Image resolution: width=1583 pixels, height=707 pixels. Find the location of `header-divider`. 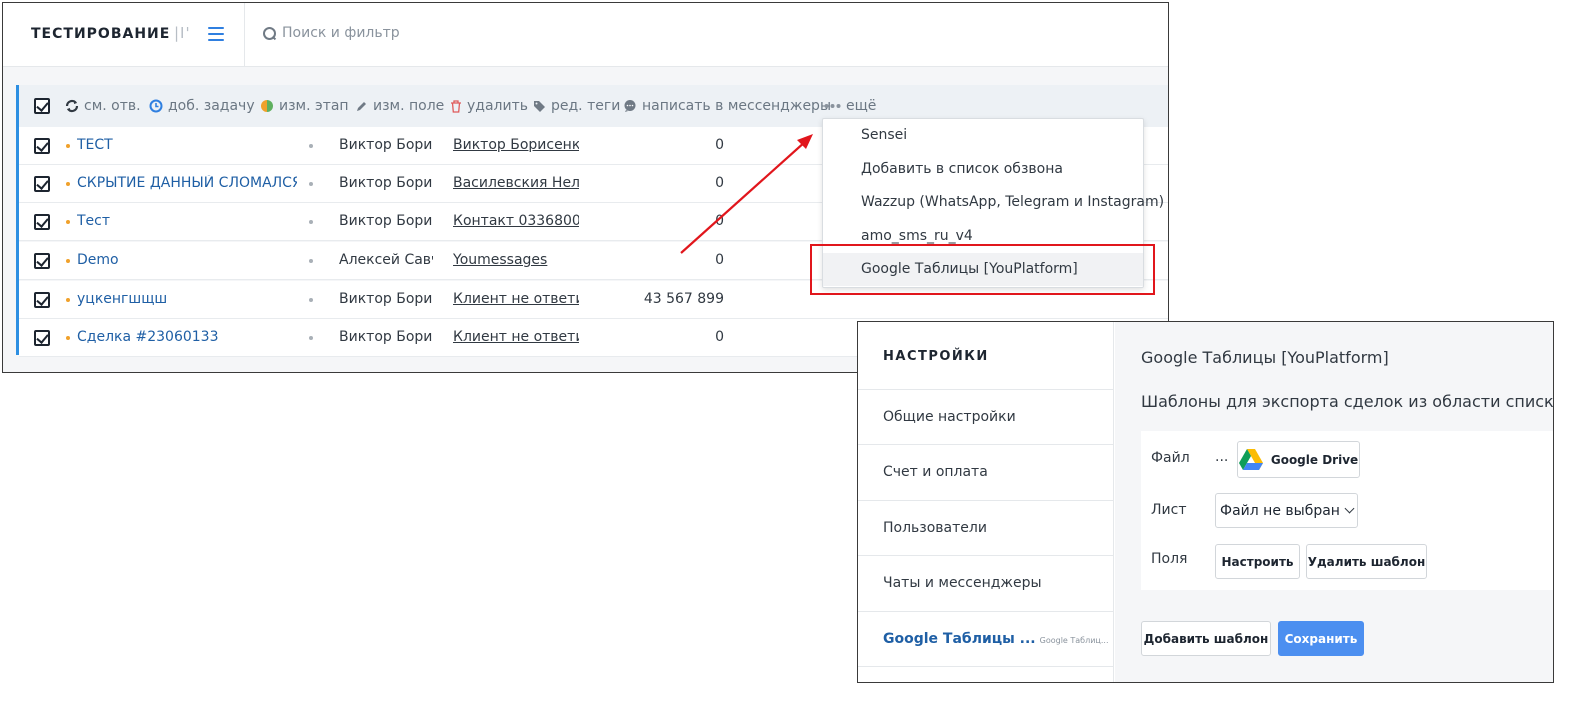

header-divider is located at coordinates (244, 35).